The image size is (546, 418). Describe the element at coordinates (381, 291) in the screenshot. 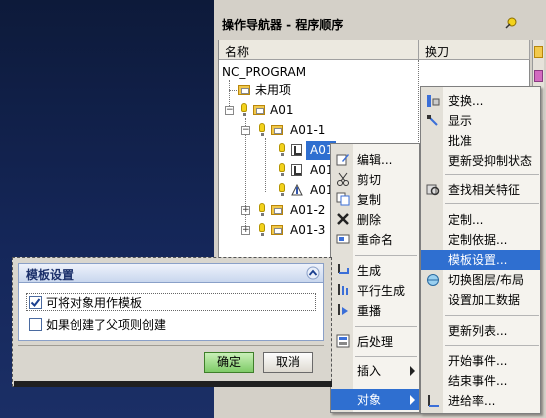

I see `menu-item-parallel-generate: 平行生成` at that location.